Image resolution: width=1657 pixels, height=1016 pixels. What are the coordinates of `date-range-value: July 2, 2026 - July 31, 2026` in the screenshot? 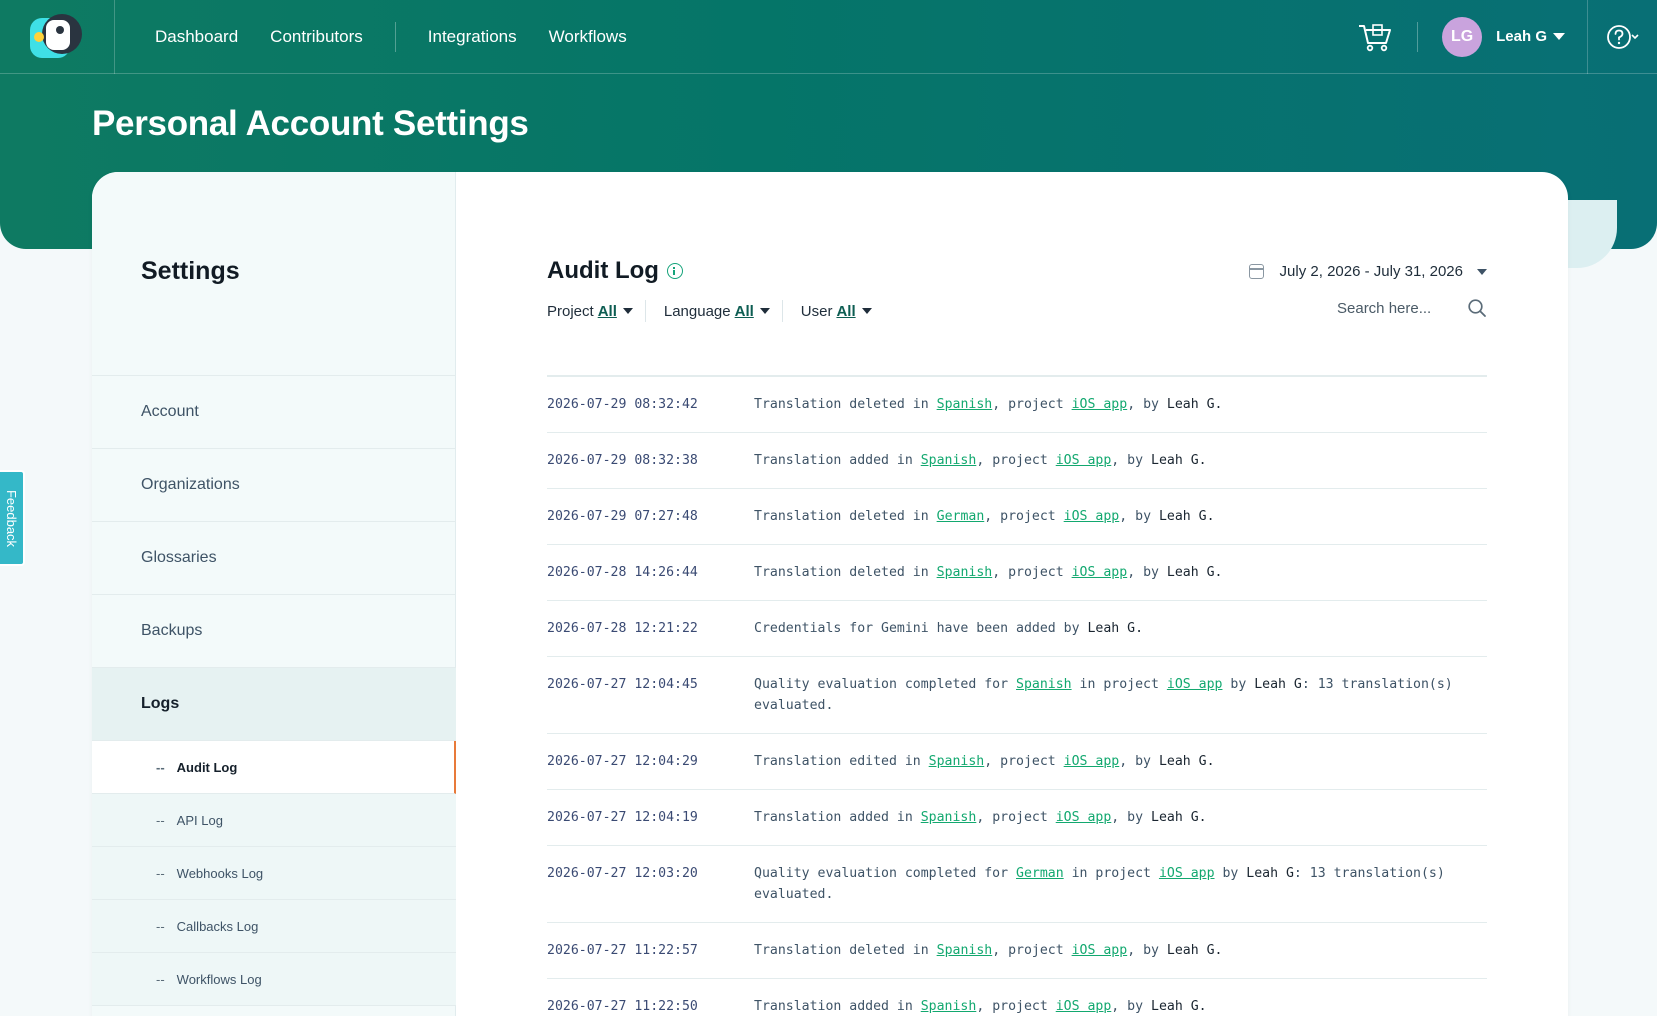 It's located at (1371, 271).